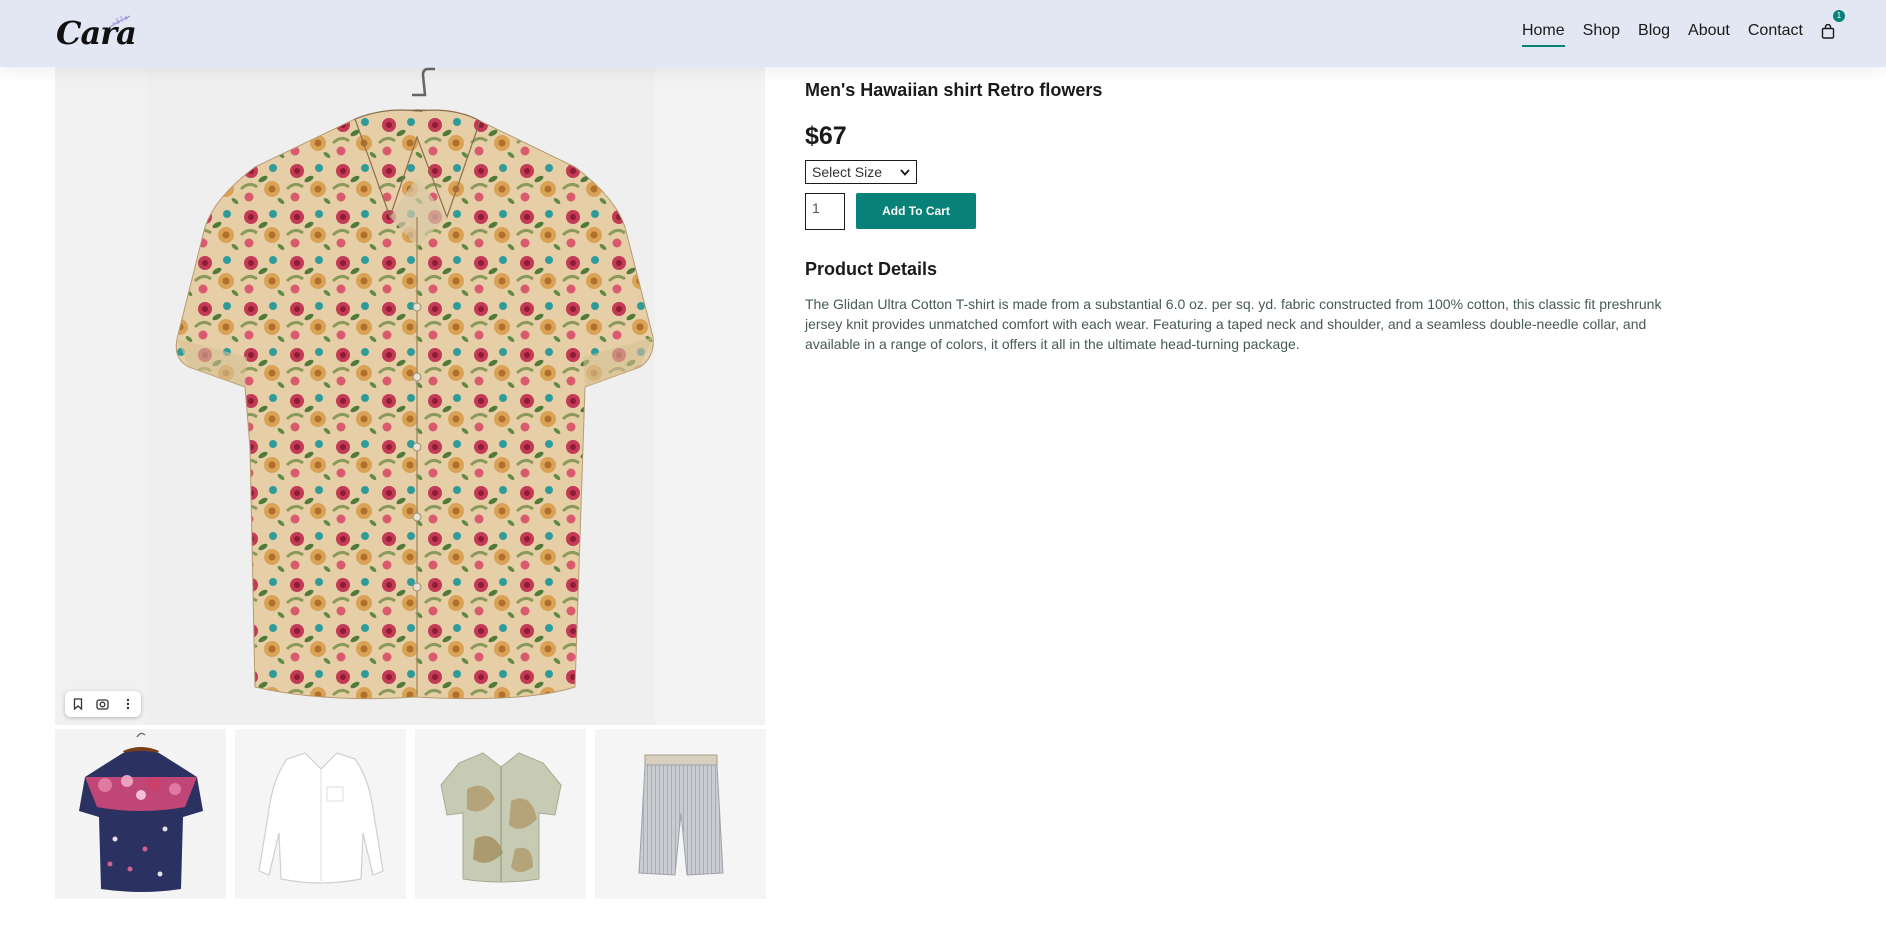 The width and height of the screenshot is (1886, 925). I want to click on quantity-input: 1, so click(825, 211).